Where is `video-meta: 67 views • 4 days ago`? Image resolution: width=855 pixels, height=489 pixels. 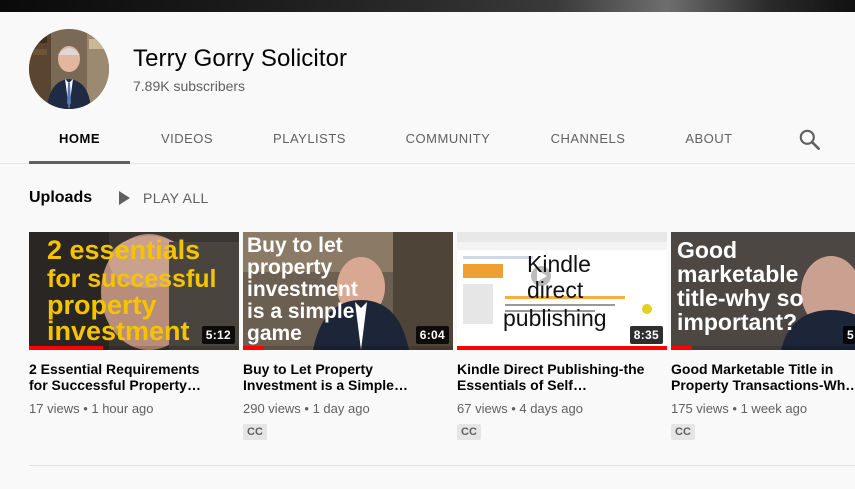
video-meta: 67 views • 4 days ago is located at coordinates (520, 408).